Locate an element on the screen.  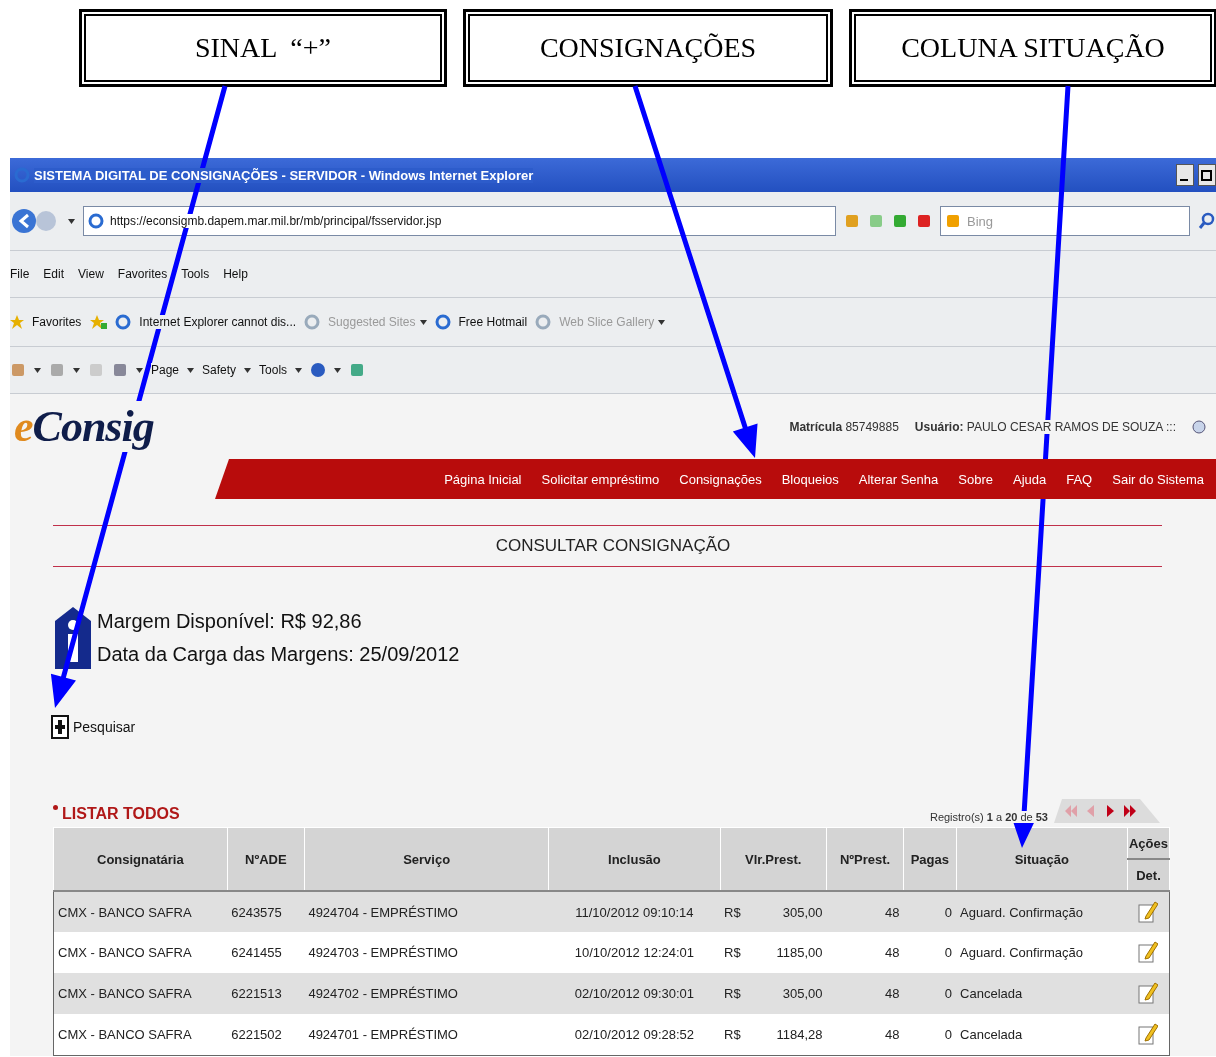
annotation-label: SINAL “+” is located at coordinates (263, 48).